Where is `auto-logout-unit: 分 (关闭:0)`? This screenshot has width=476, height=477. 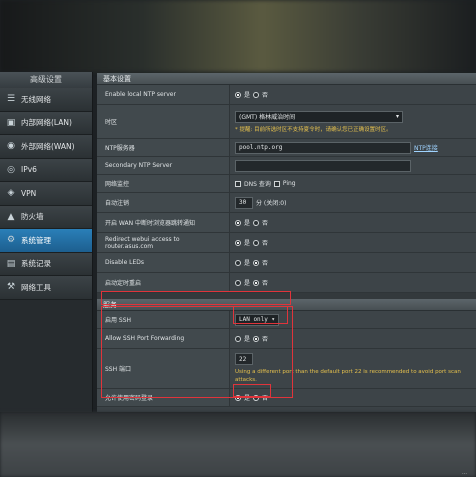
auto-logout-unit: 分 (关闭:0) is located at coordinates (271, 203).